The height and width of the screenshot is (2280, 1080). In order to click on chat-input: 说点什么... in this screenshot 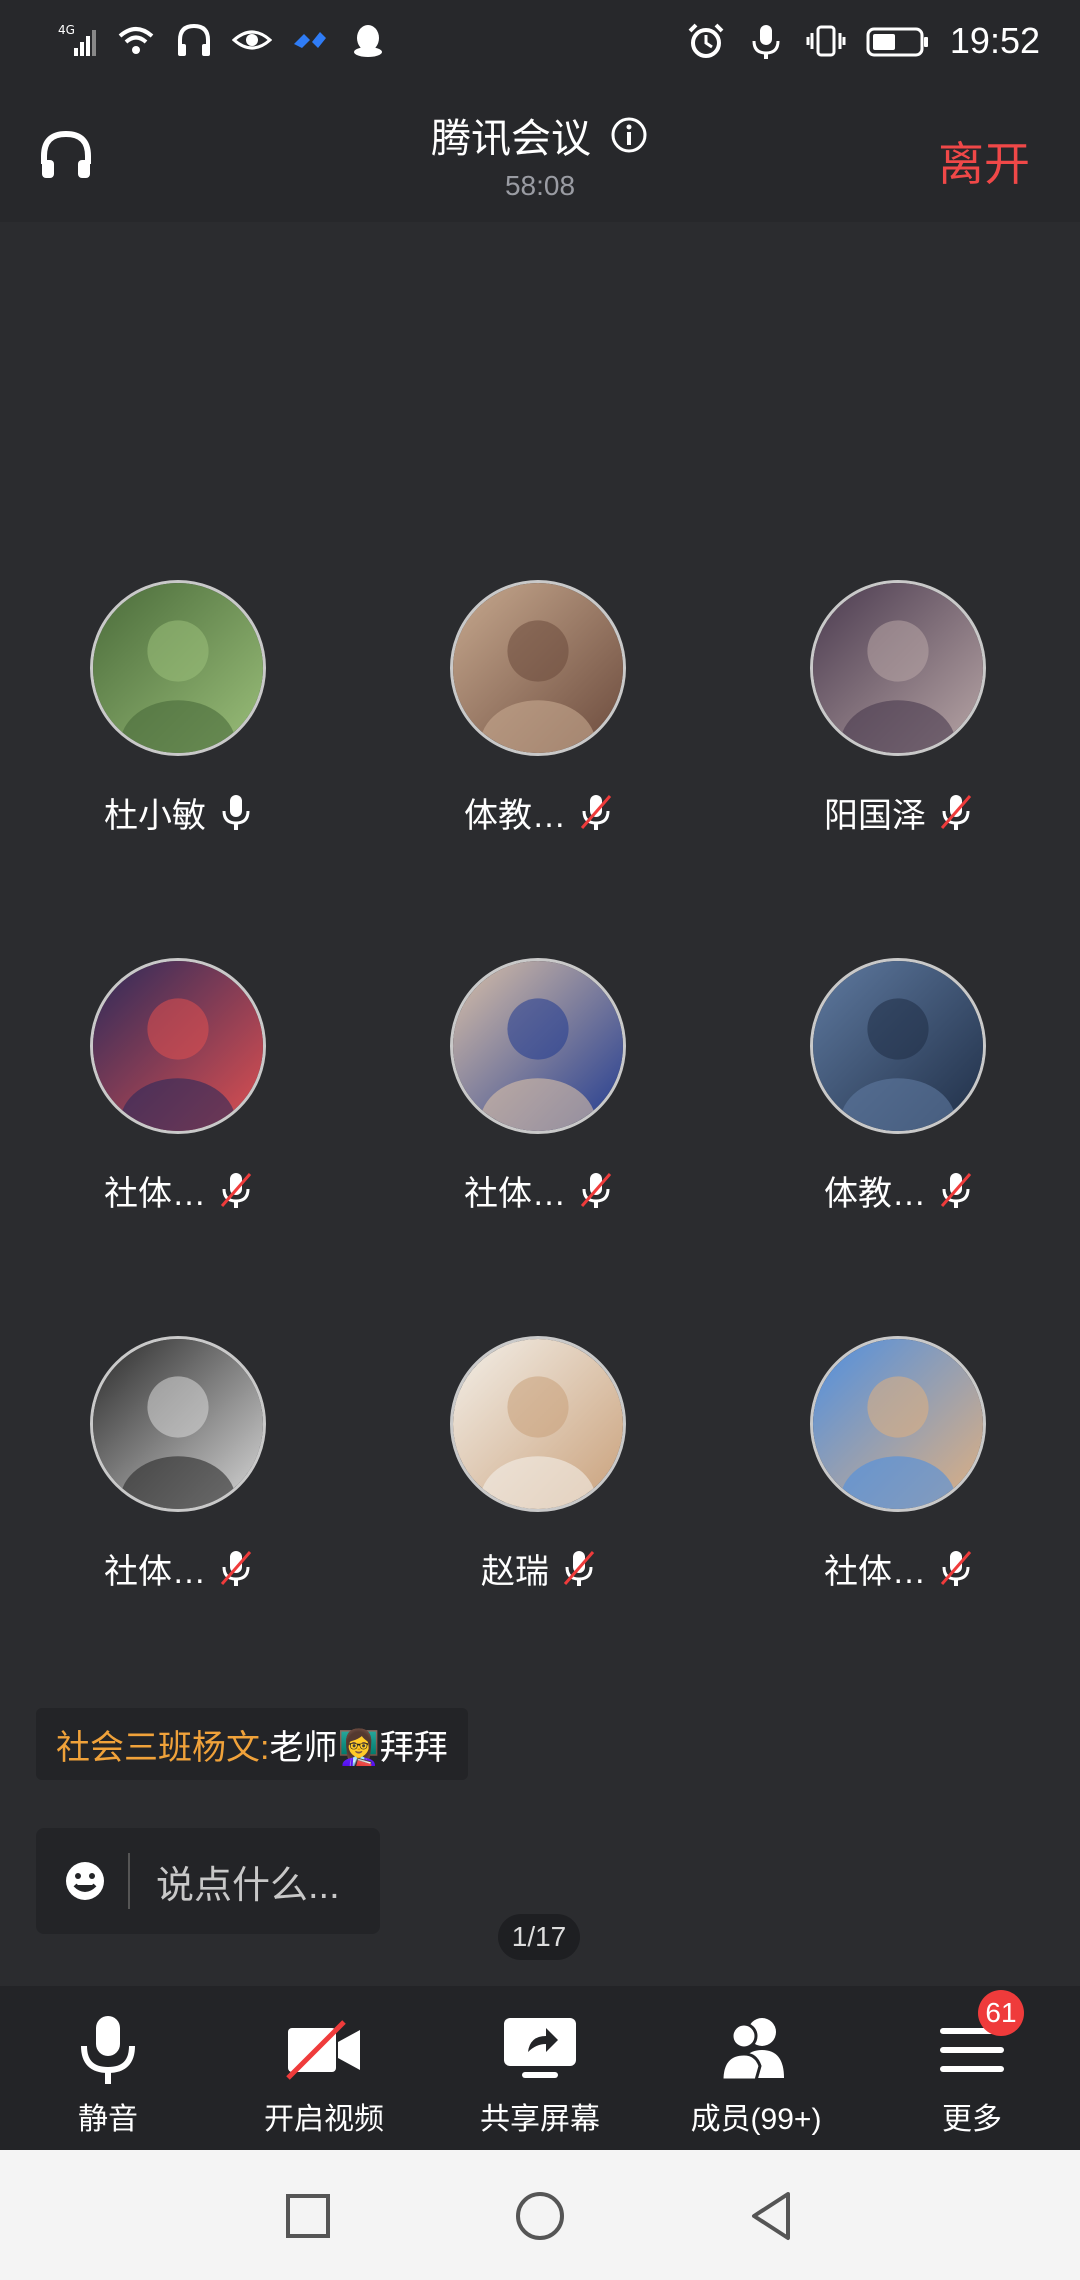, I will do `click(208, 1881)`.